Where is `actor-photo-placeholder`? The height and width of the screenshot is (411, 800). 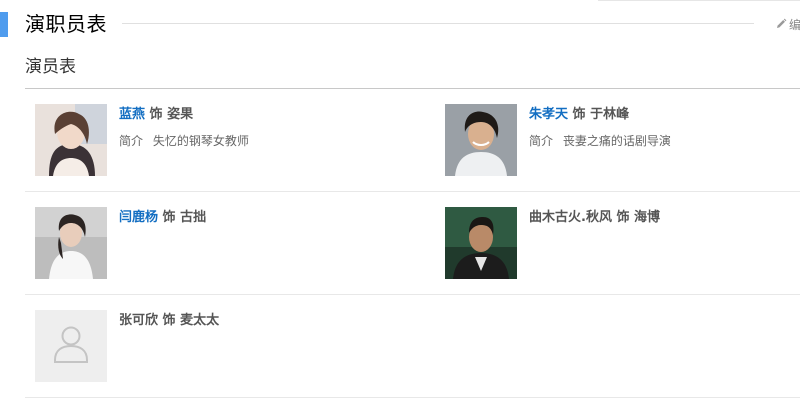
actor-photo-placeholder is located at coordinates (71, 346).